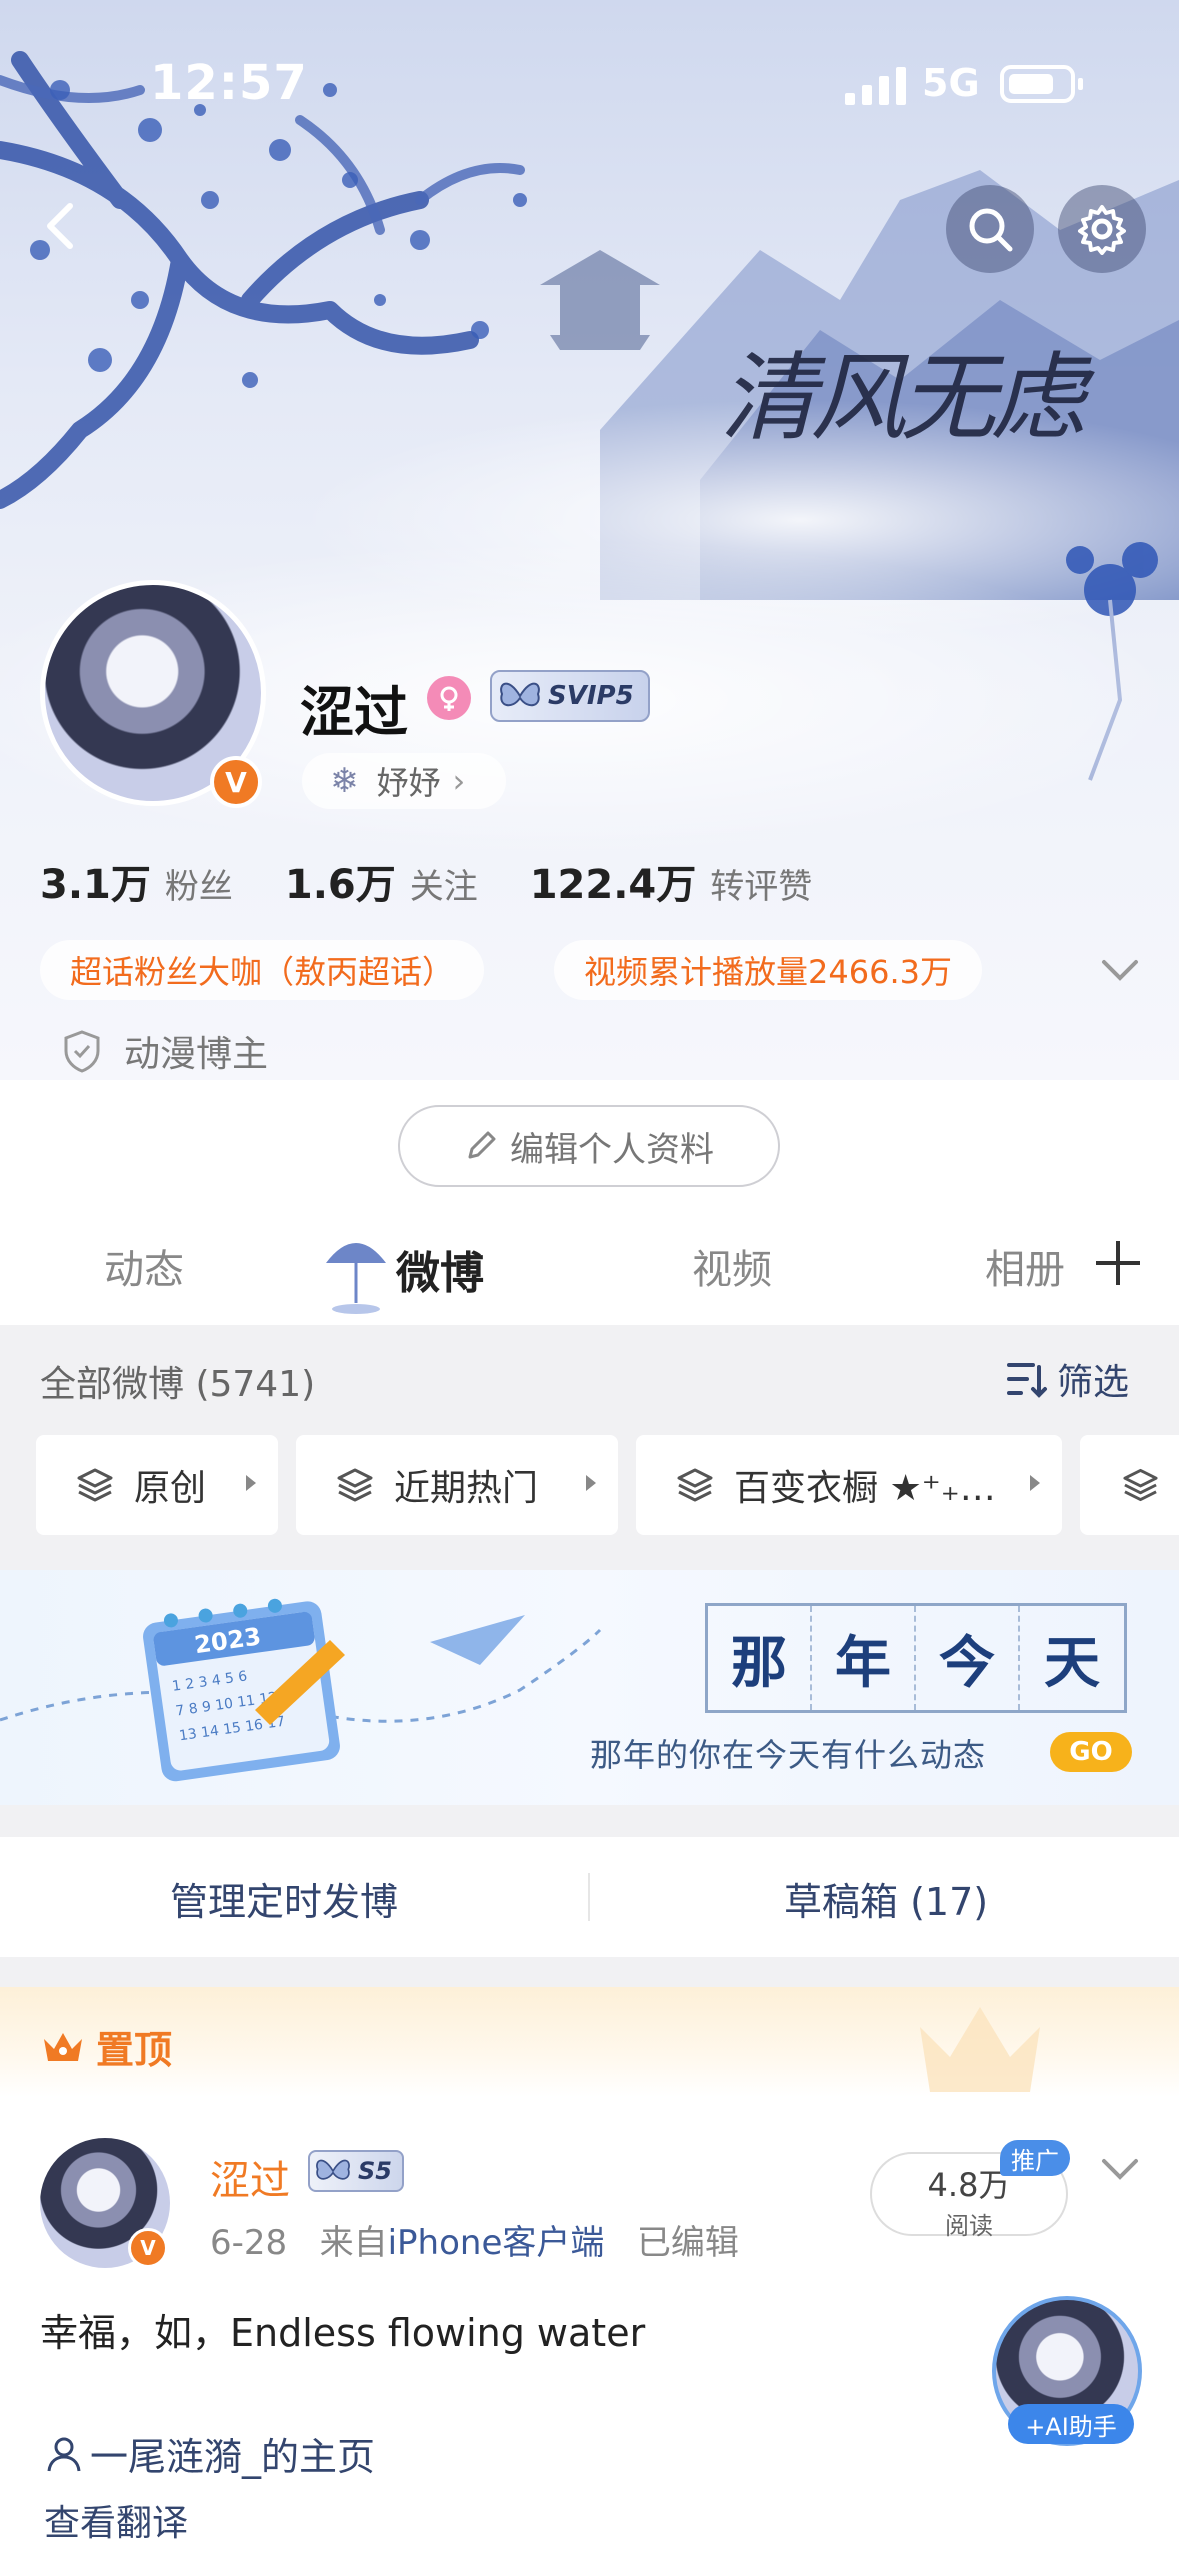 The image size is (1179, 2556). I want to click on svip-label: SVIP5, so click(591, 696).